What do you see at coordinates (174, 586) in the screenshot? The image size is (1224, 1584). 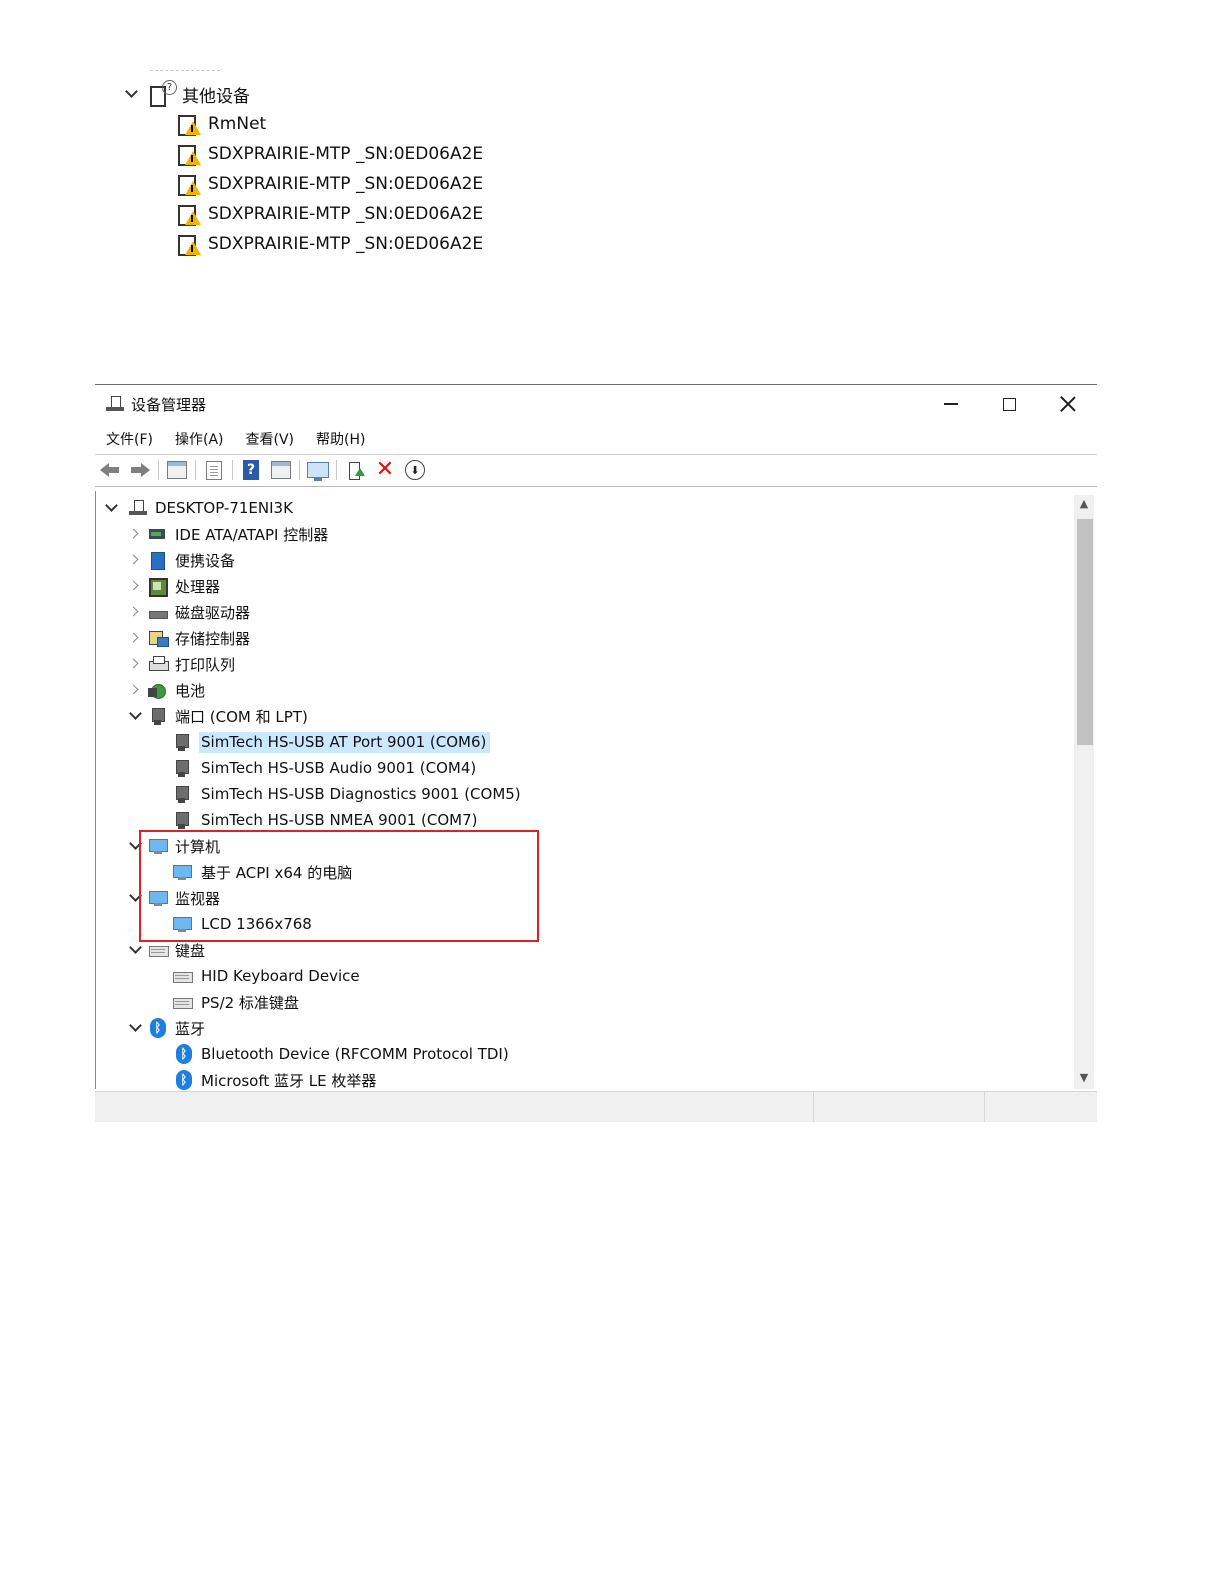 I see `tree-node-processor: 处理器` at bounding box center [174, 586].